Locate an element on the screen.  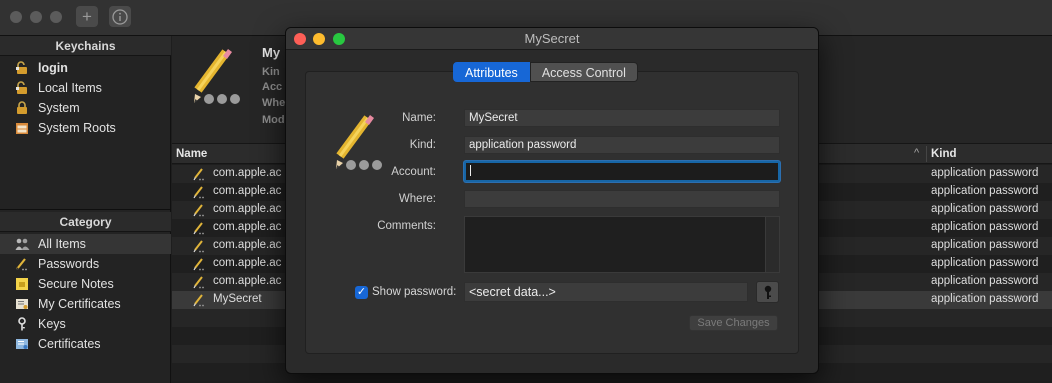
sidebar-item-label: Local Items is located at coordinates (70, 88).